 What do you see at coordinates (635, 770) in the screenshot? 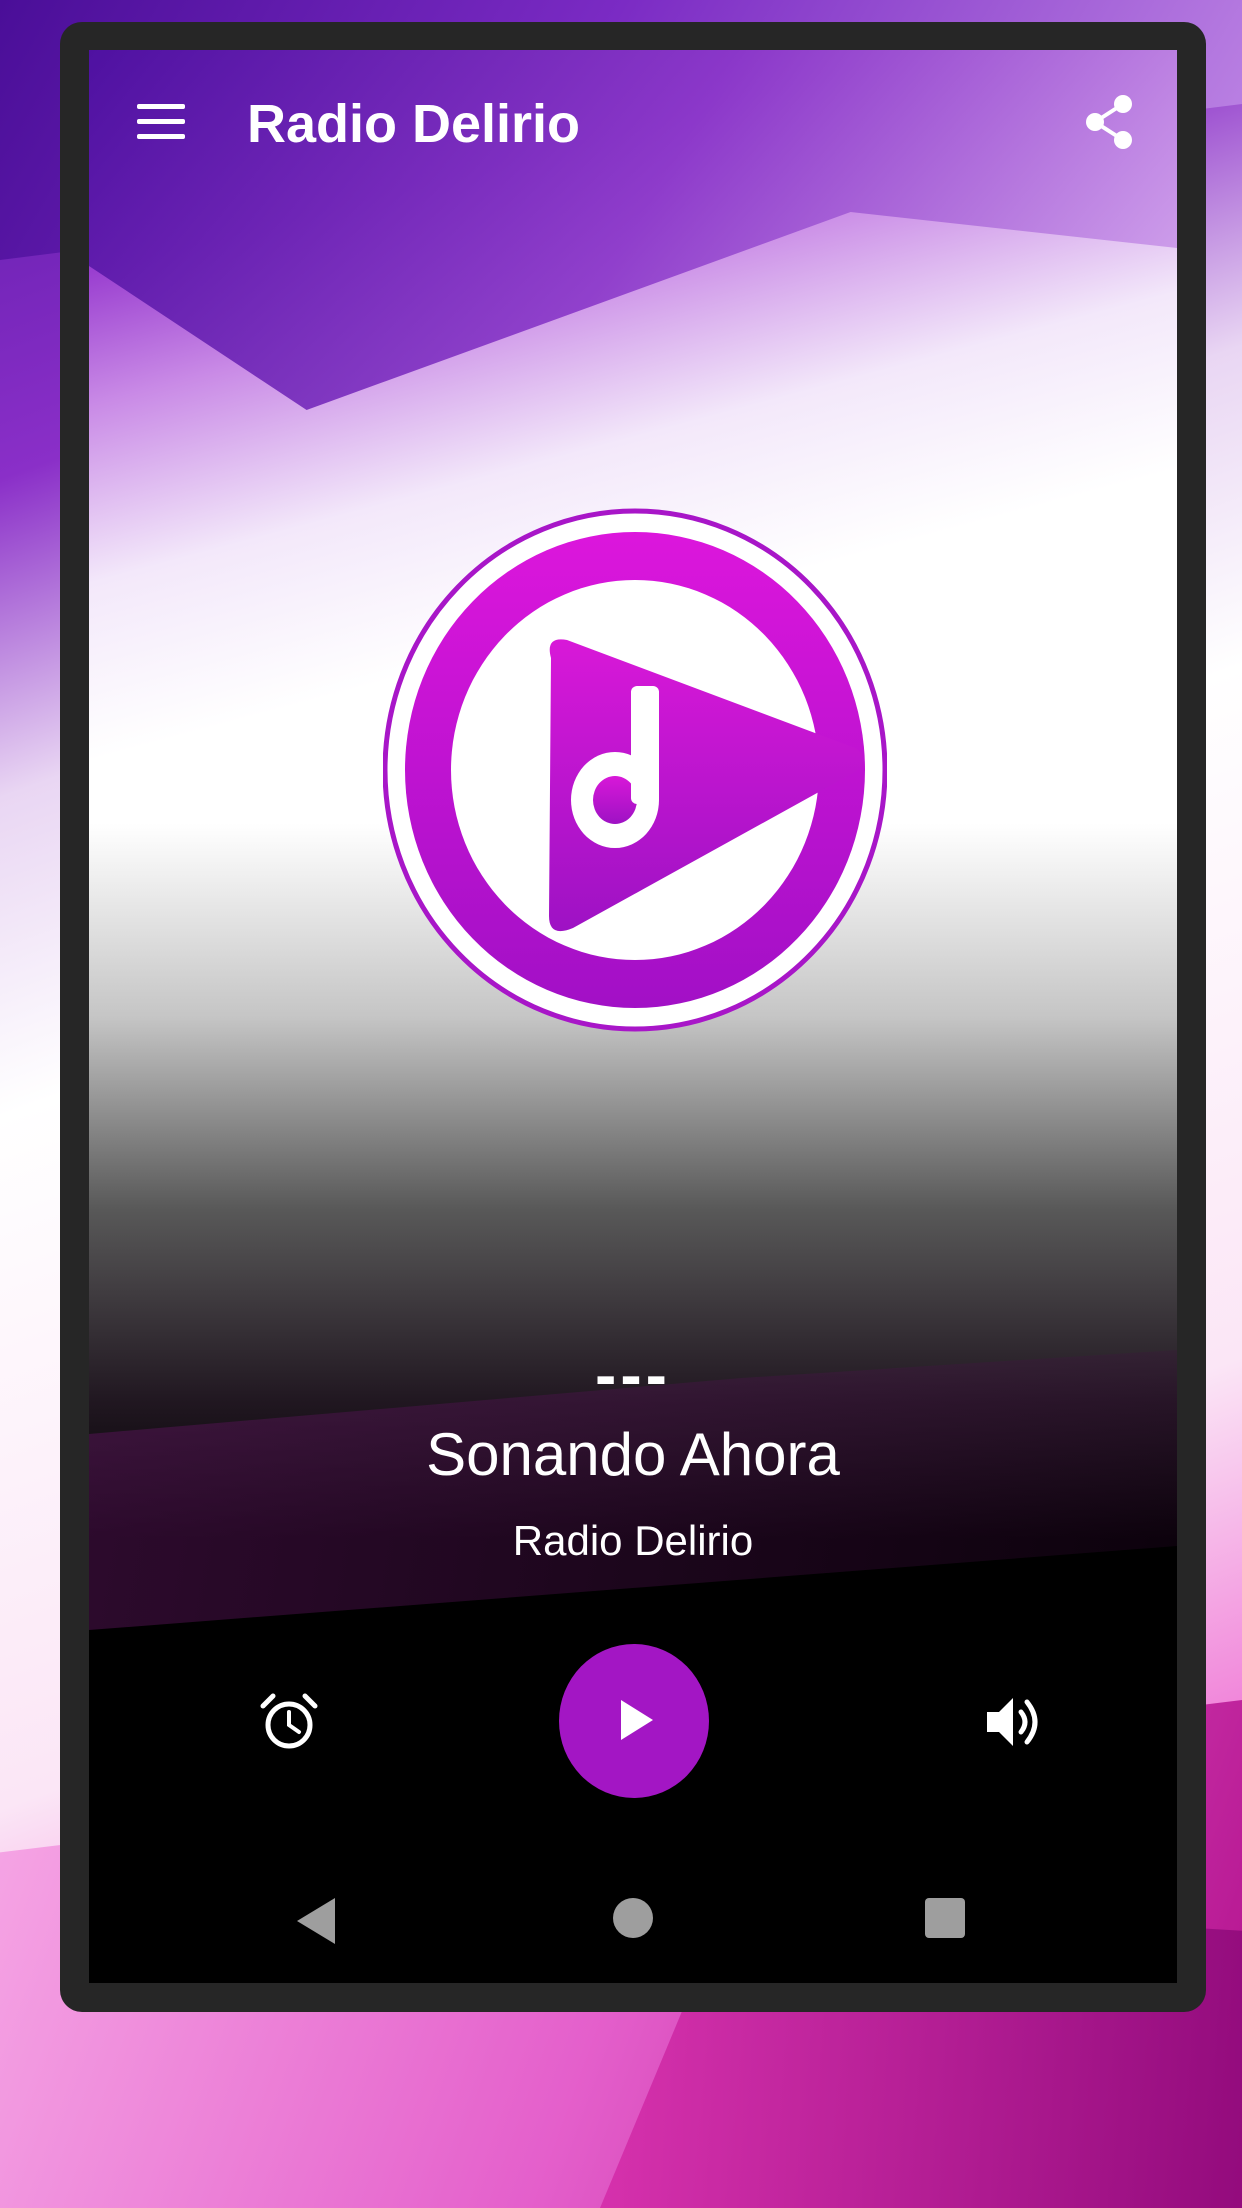
I see `music-note-play-logo` at bounding box center [635, 770].